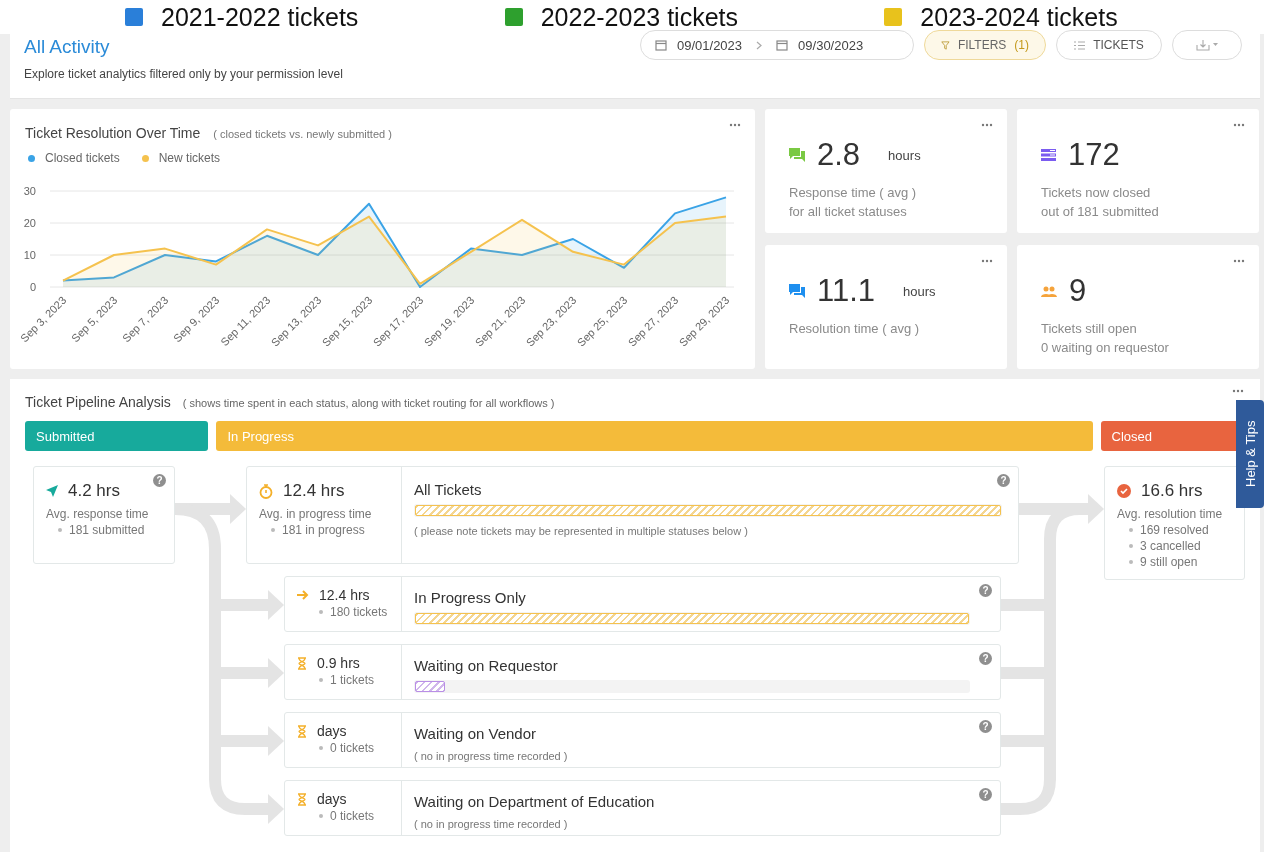  Describe the element at coordinates (303, 595) in the screenshot. I see `arrow-right-icon` at that location.